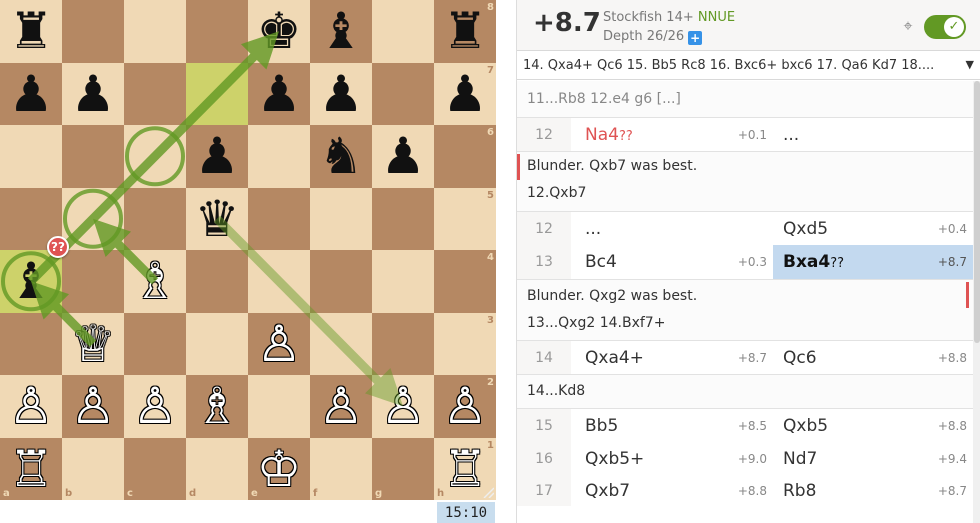 This screenshot has width=980, height=523. I want to click on square-g3, so click(403, 343).